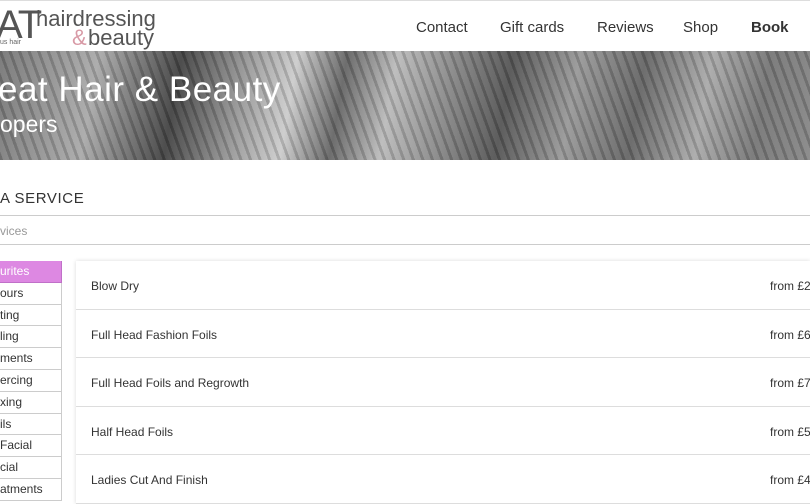  What do you see at coordinates (31, 446) in the screenshot?
I see `category-item: Facial` at bounding box center [31, 446].